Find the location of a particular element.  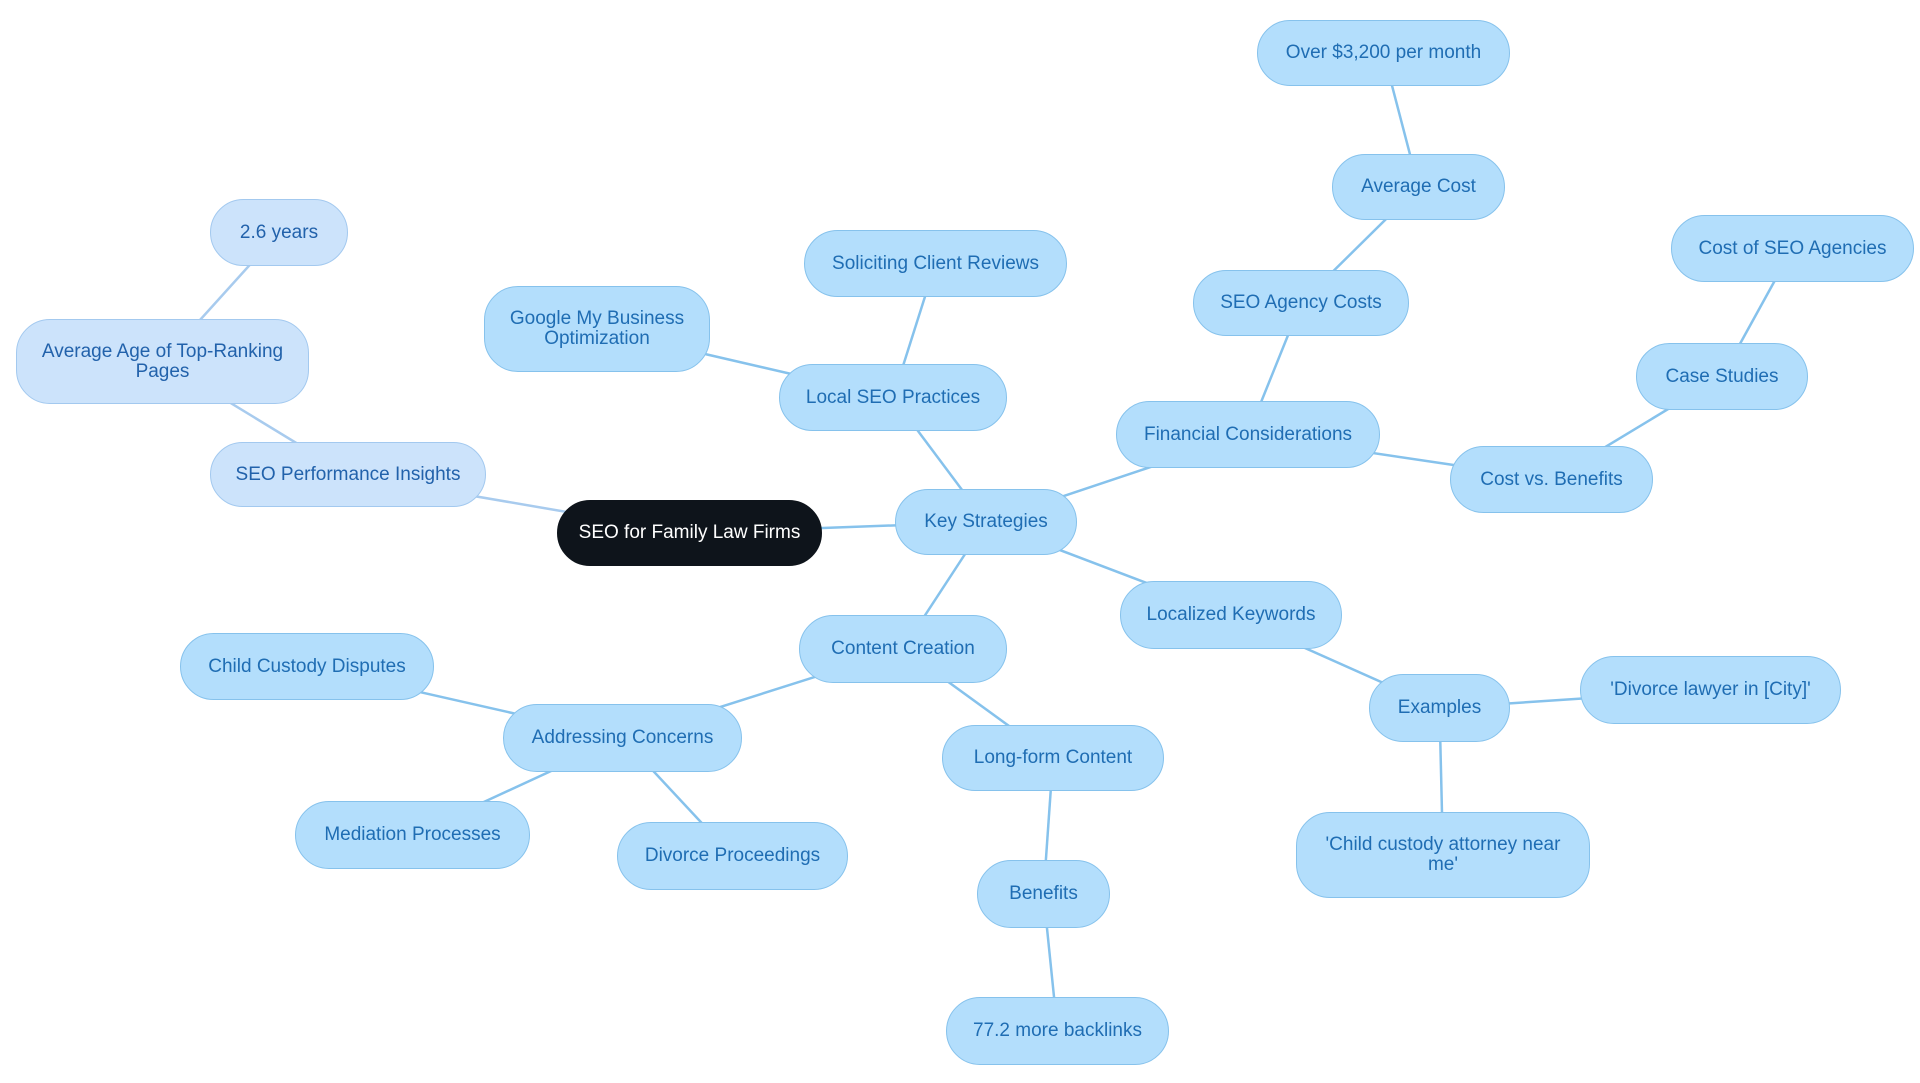

node-label: Average Age of Top-Ranking Pages is located at coordinates (162, 361).